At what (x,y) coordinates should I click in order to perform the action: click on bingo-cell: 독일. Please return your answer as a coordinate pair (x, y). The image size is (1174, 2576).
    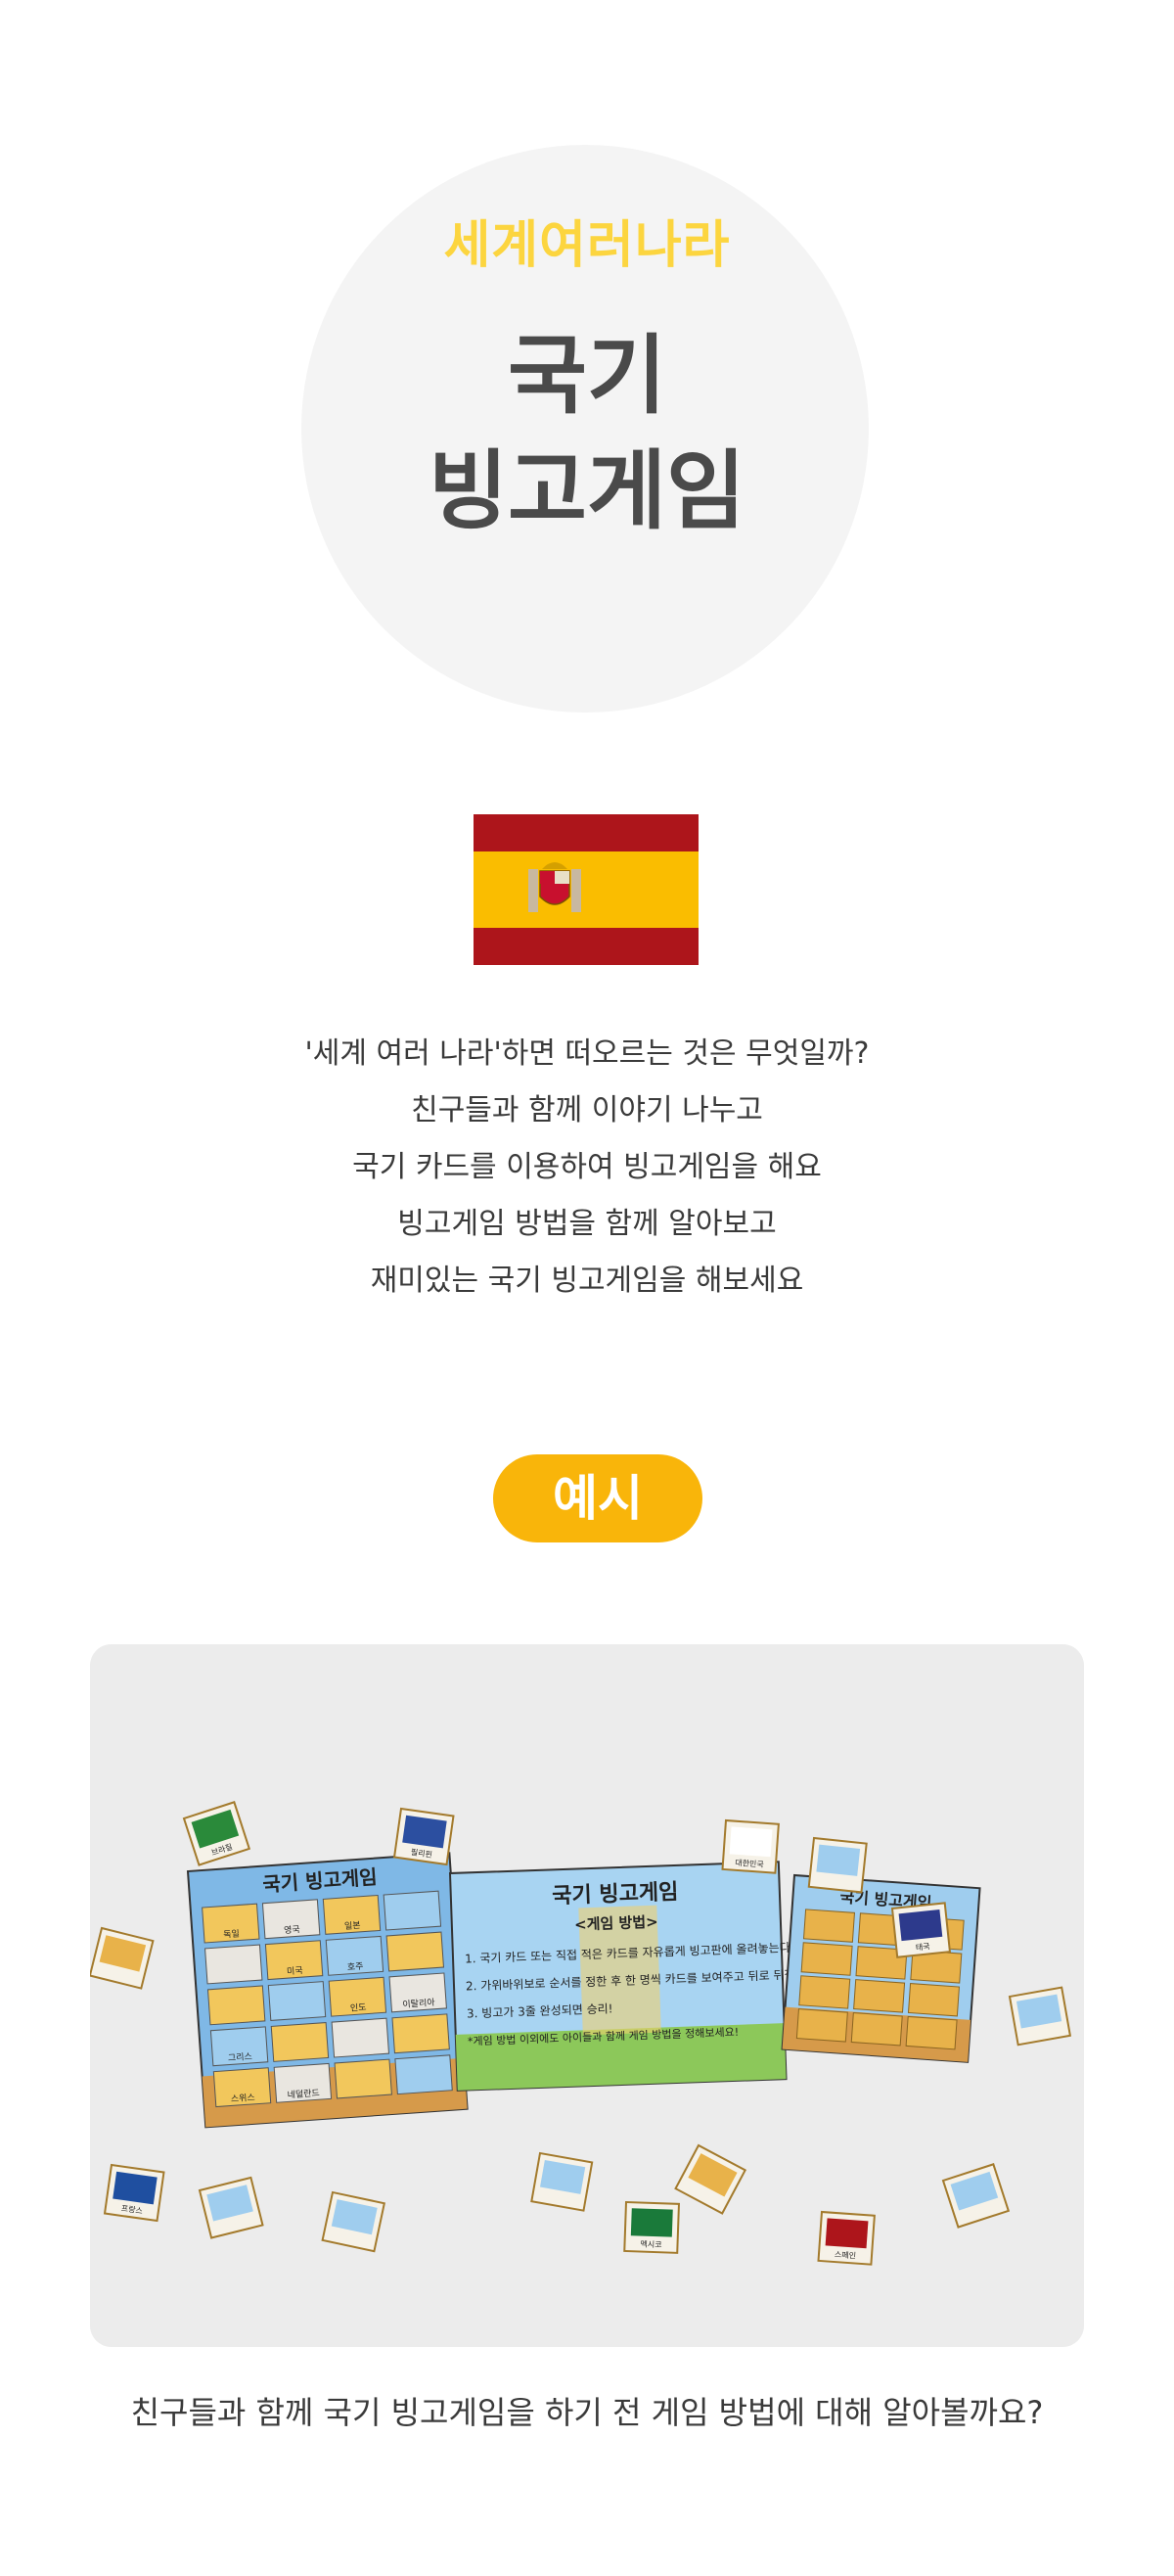
    Looking at the image, I should click on (231, 1923).